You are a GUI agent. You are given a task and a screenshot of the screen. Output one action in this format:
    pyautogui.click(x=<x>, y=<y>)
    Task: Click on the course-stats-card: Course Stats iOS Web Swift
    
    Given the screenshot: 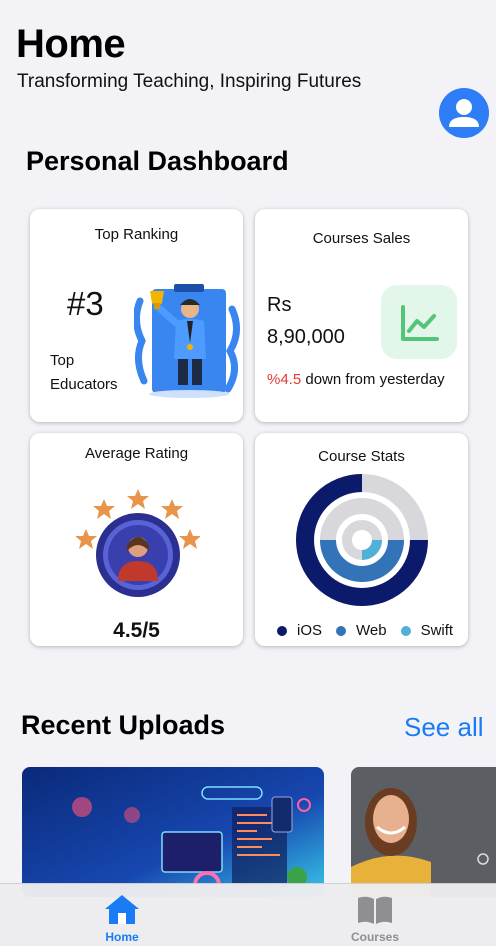 What is the action you would take?
    pyautogui.click(x=361, y=539)
    